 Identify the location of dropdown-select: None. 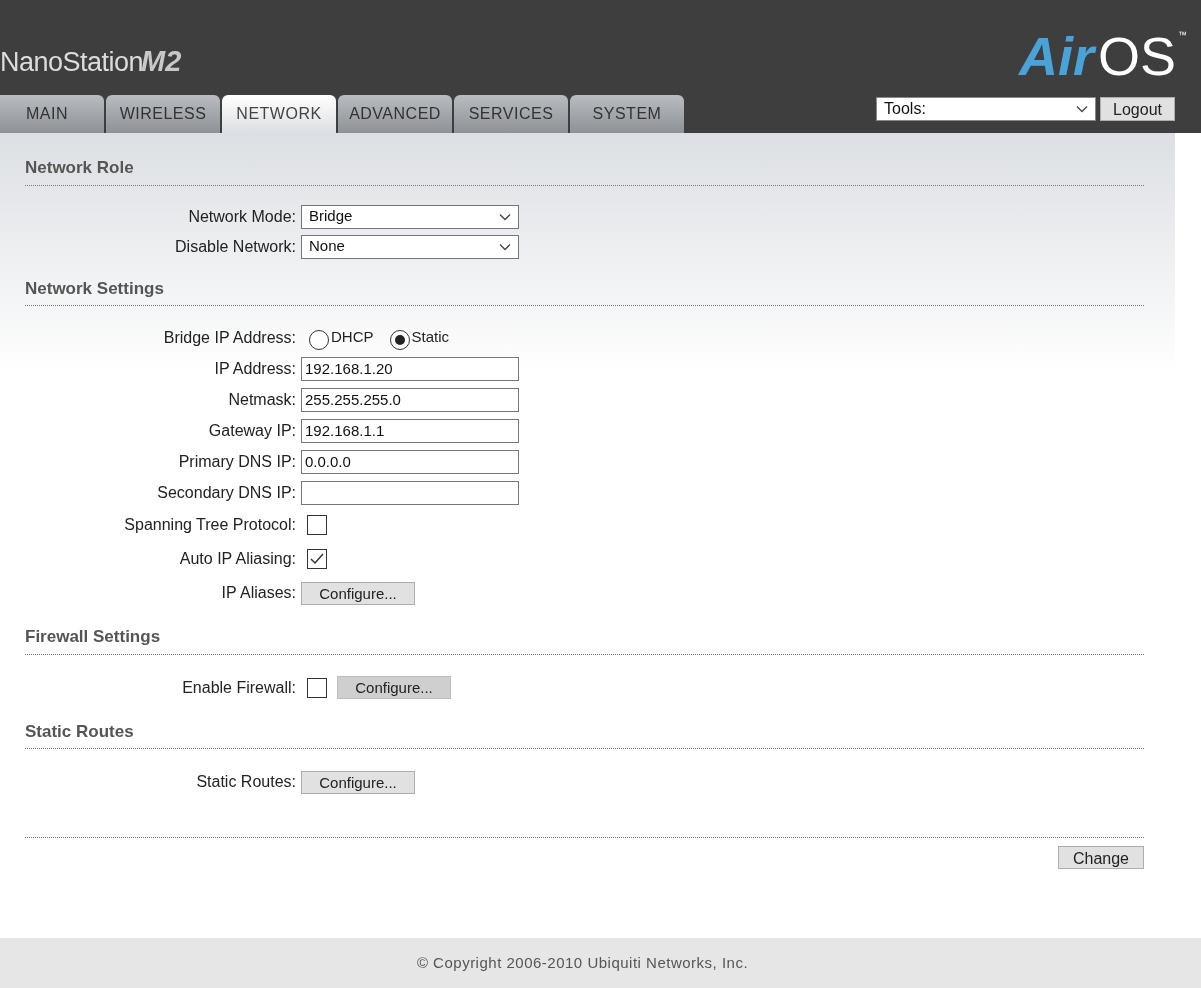
(410, 246).